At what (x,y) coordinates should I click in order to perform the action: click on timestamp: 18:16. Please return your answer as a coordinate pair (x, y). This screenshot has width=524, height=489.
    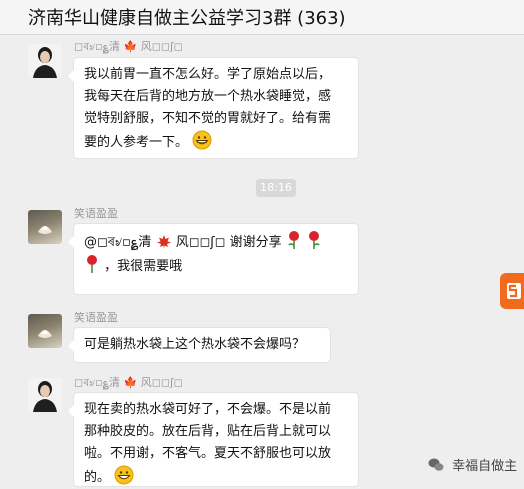
    Looking at the image, I should click on (276, 188).